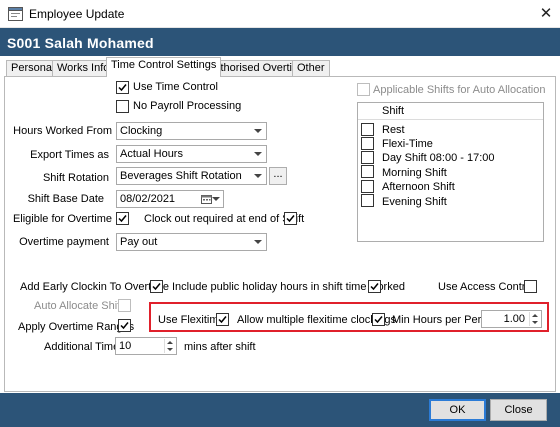 This screenshot has width=560, height=427. I want to click on applicable-shifts-checkbox, so click(363, 89).